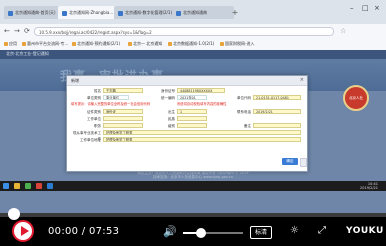 The image size is (386, 246). I want to click on lightbulb-icon: ☼, so click(294, 230).